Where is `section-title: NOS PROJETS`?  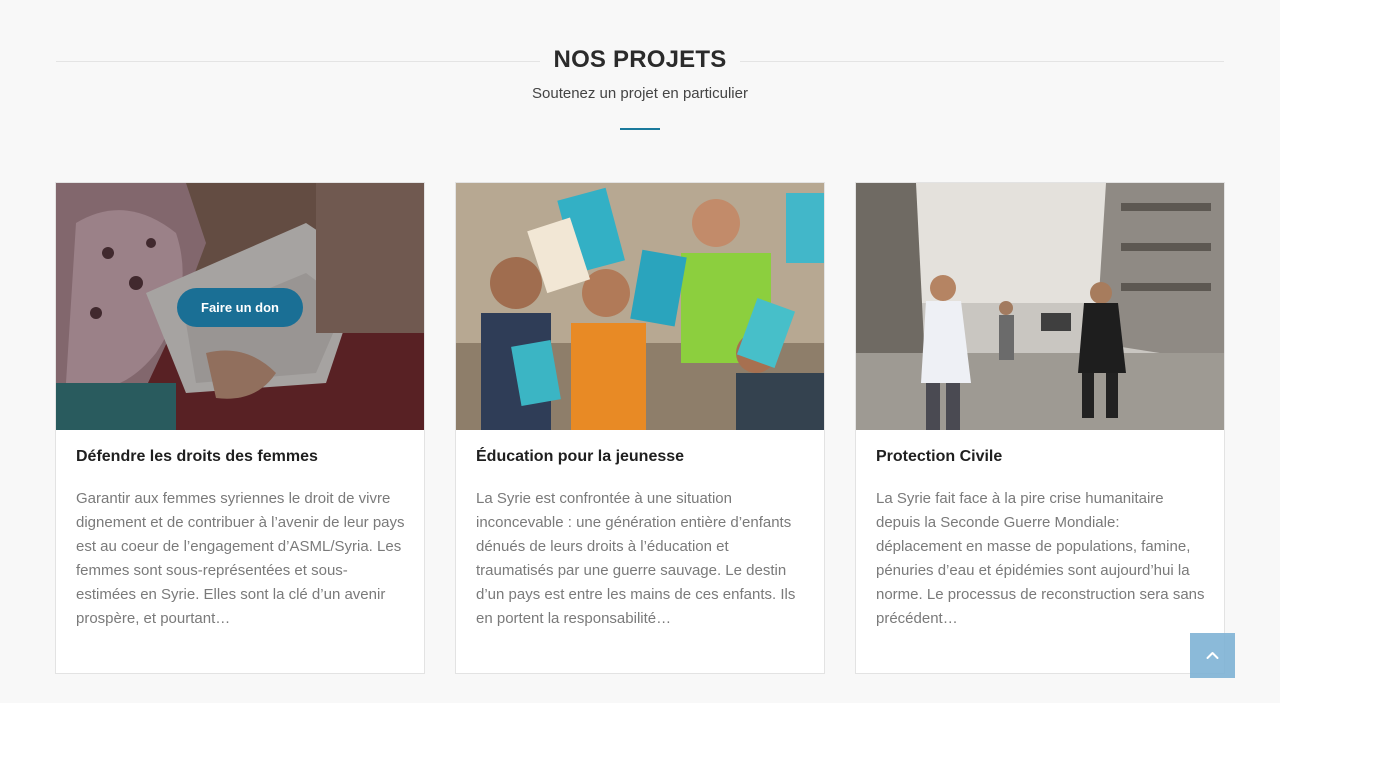 section-title: NOS PROJETS is located at coordinates (640, 59).